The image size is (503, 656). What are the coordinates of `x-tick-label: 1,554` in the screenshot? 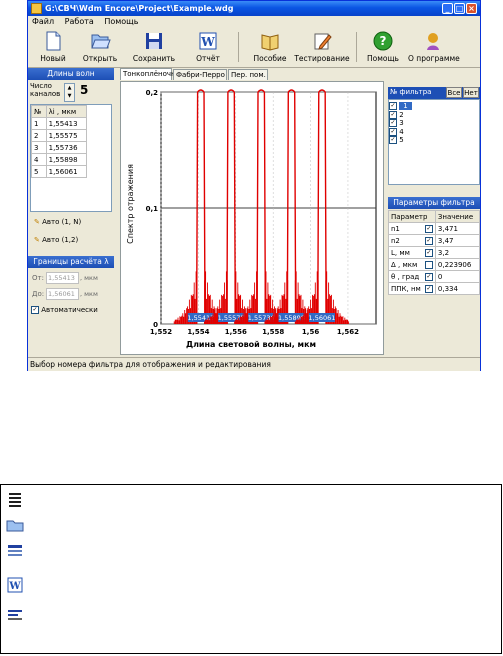 It's located at (198, 332).